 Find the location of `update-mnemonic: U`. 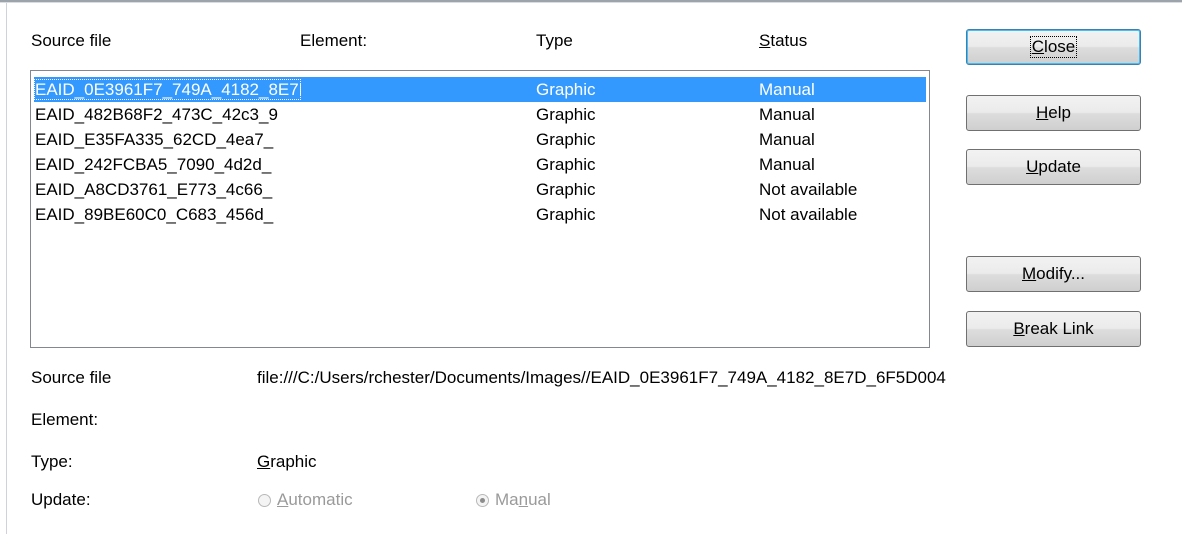

update-mnemonic: U is located at coordinates (1032, 166).